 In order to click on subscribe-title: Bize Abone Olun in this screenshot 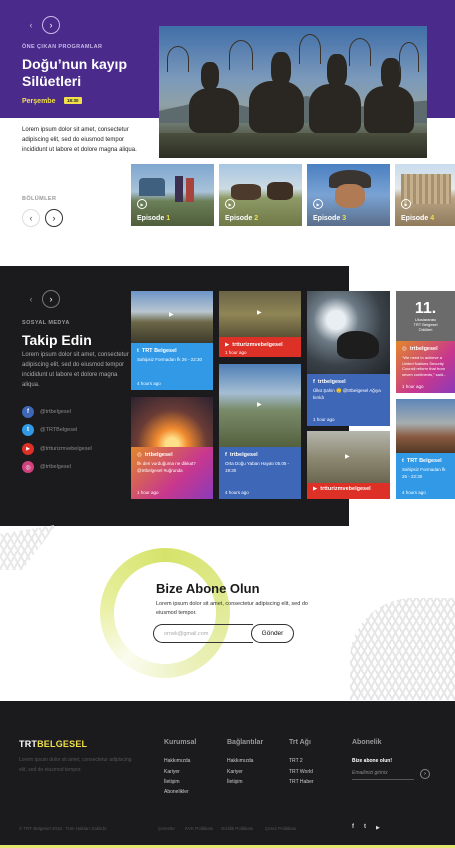, I will do `click(208, 588)`.